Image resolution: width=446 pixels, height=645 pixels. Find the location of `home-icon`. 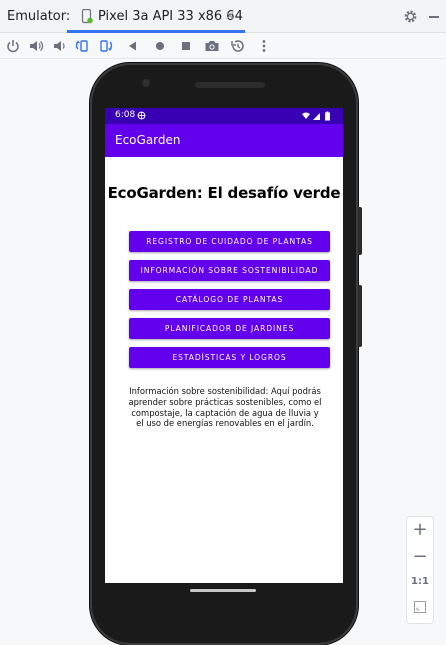

home-icon is located at coordinates (160, 46).